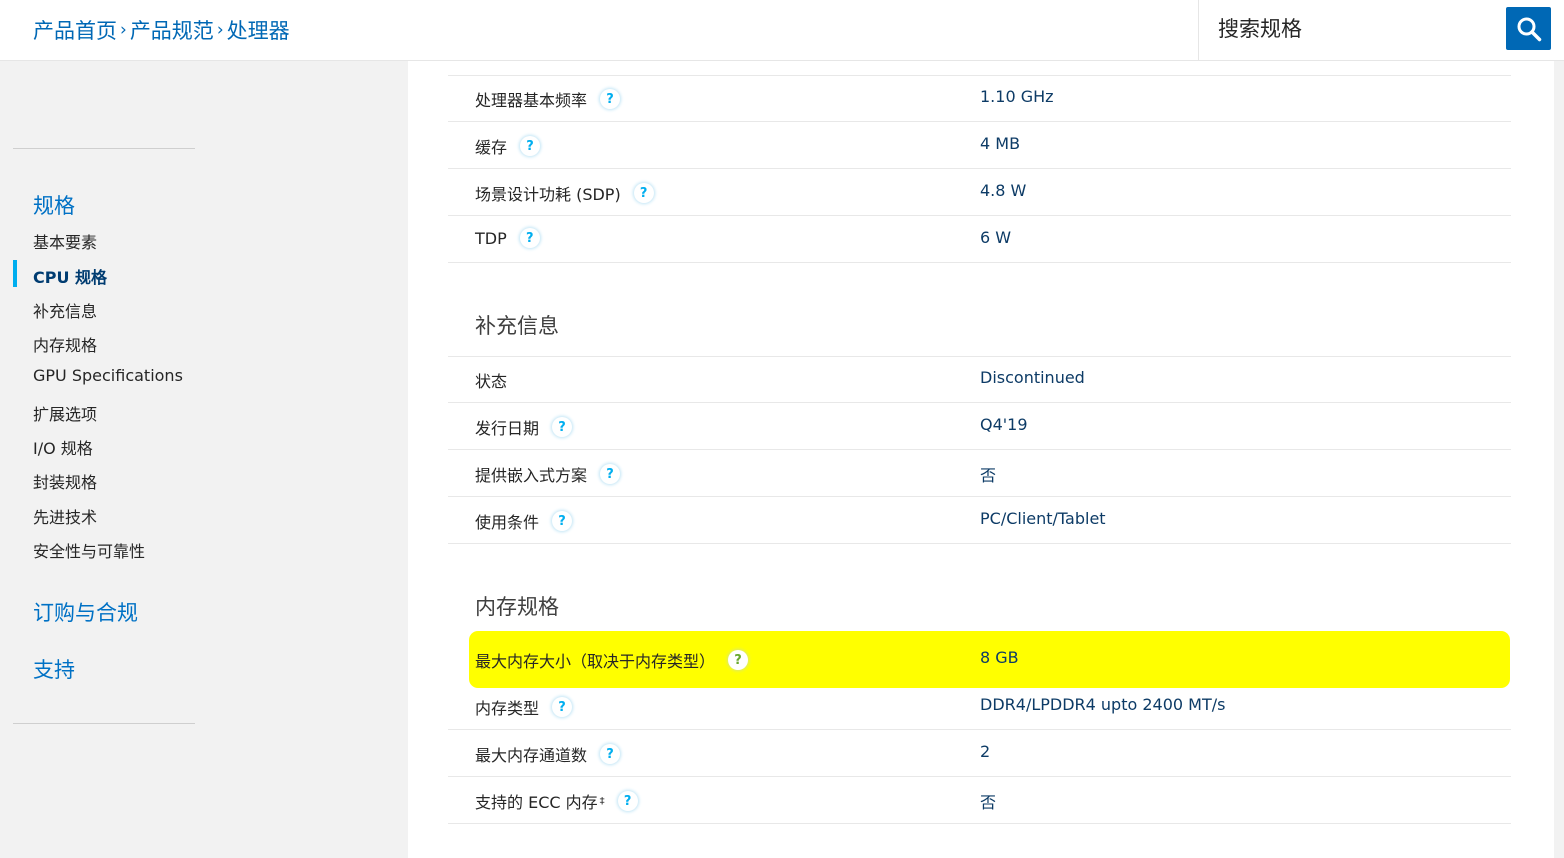  I want to click on spec-label: 提供嵌入式方案, so click(531, 475).